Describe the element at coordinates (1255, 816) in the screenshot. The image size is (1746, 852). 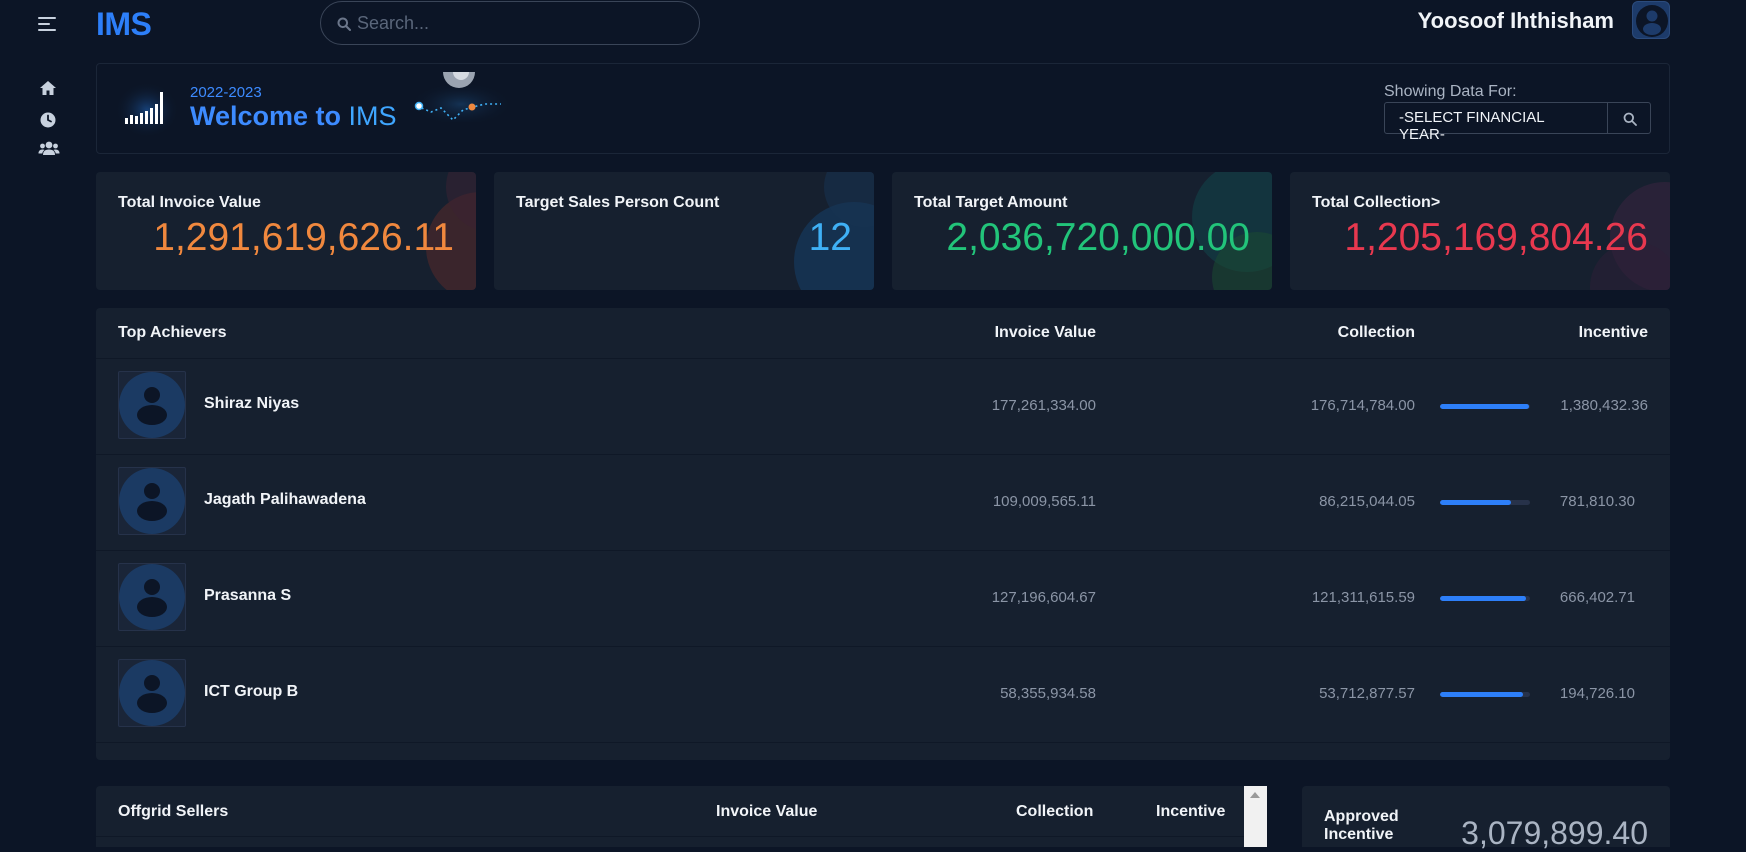
I see `offgrid-scrollbar` at that location.